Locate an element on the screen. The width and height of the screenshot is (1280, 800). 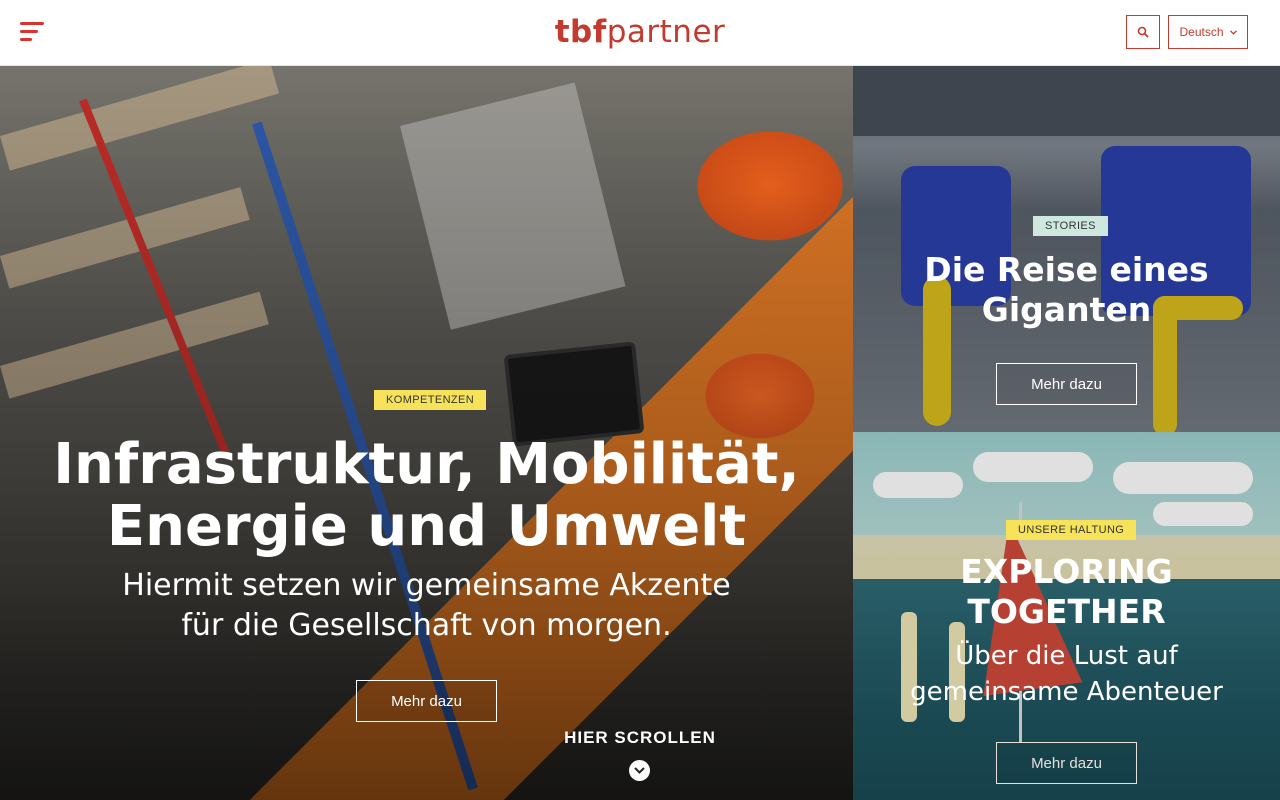
haltung-subtitle-line2: gemeinsame Abenteuer is located at coordinates (1066, 692).